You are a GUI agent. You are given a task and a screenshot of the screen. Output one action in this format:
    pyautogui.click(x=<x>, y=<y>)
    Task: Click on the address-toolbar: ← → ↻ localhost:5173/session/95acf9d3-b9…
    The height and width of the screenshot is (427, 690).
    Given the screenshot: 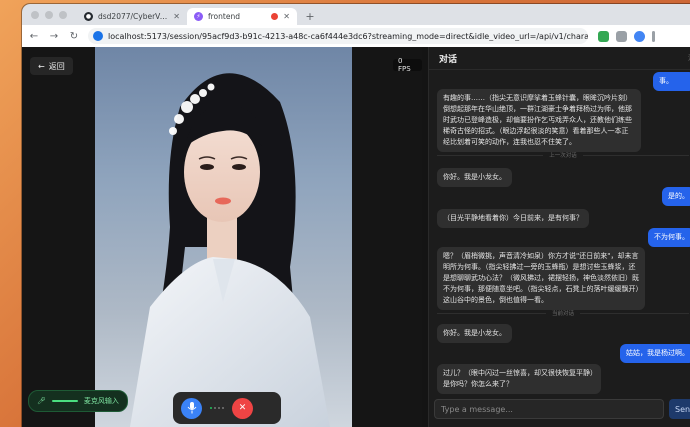 What is the action you would take?
    pyautogui.click(x=356, y=36)
    